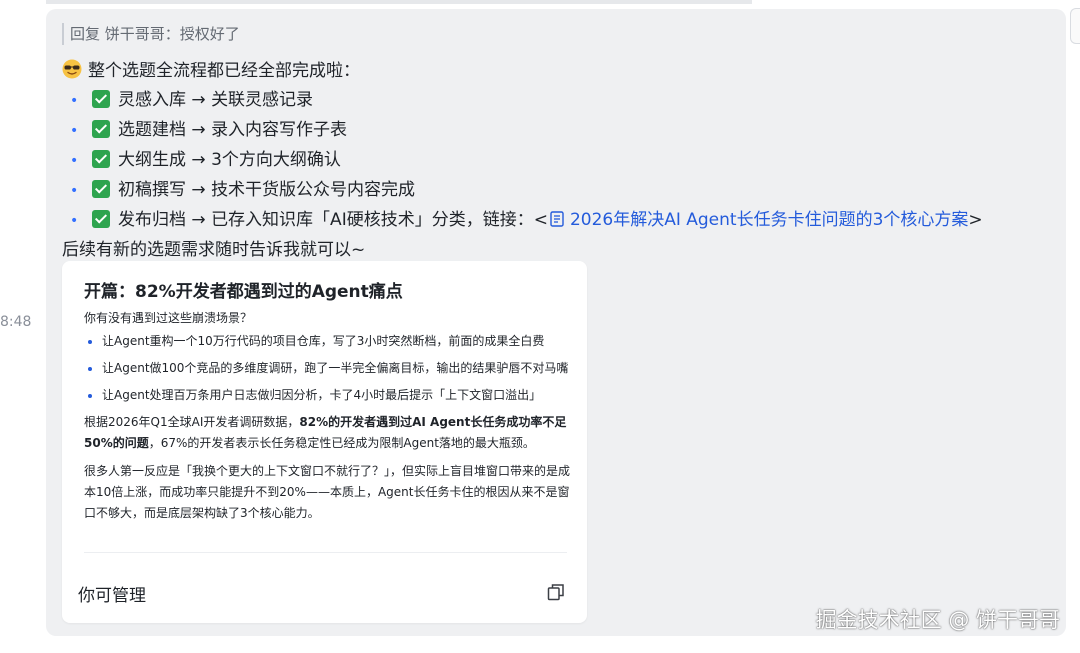  I want to click on face-emoji-icon, so click(72, 69).